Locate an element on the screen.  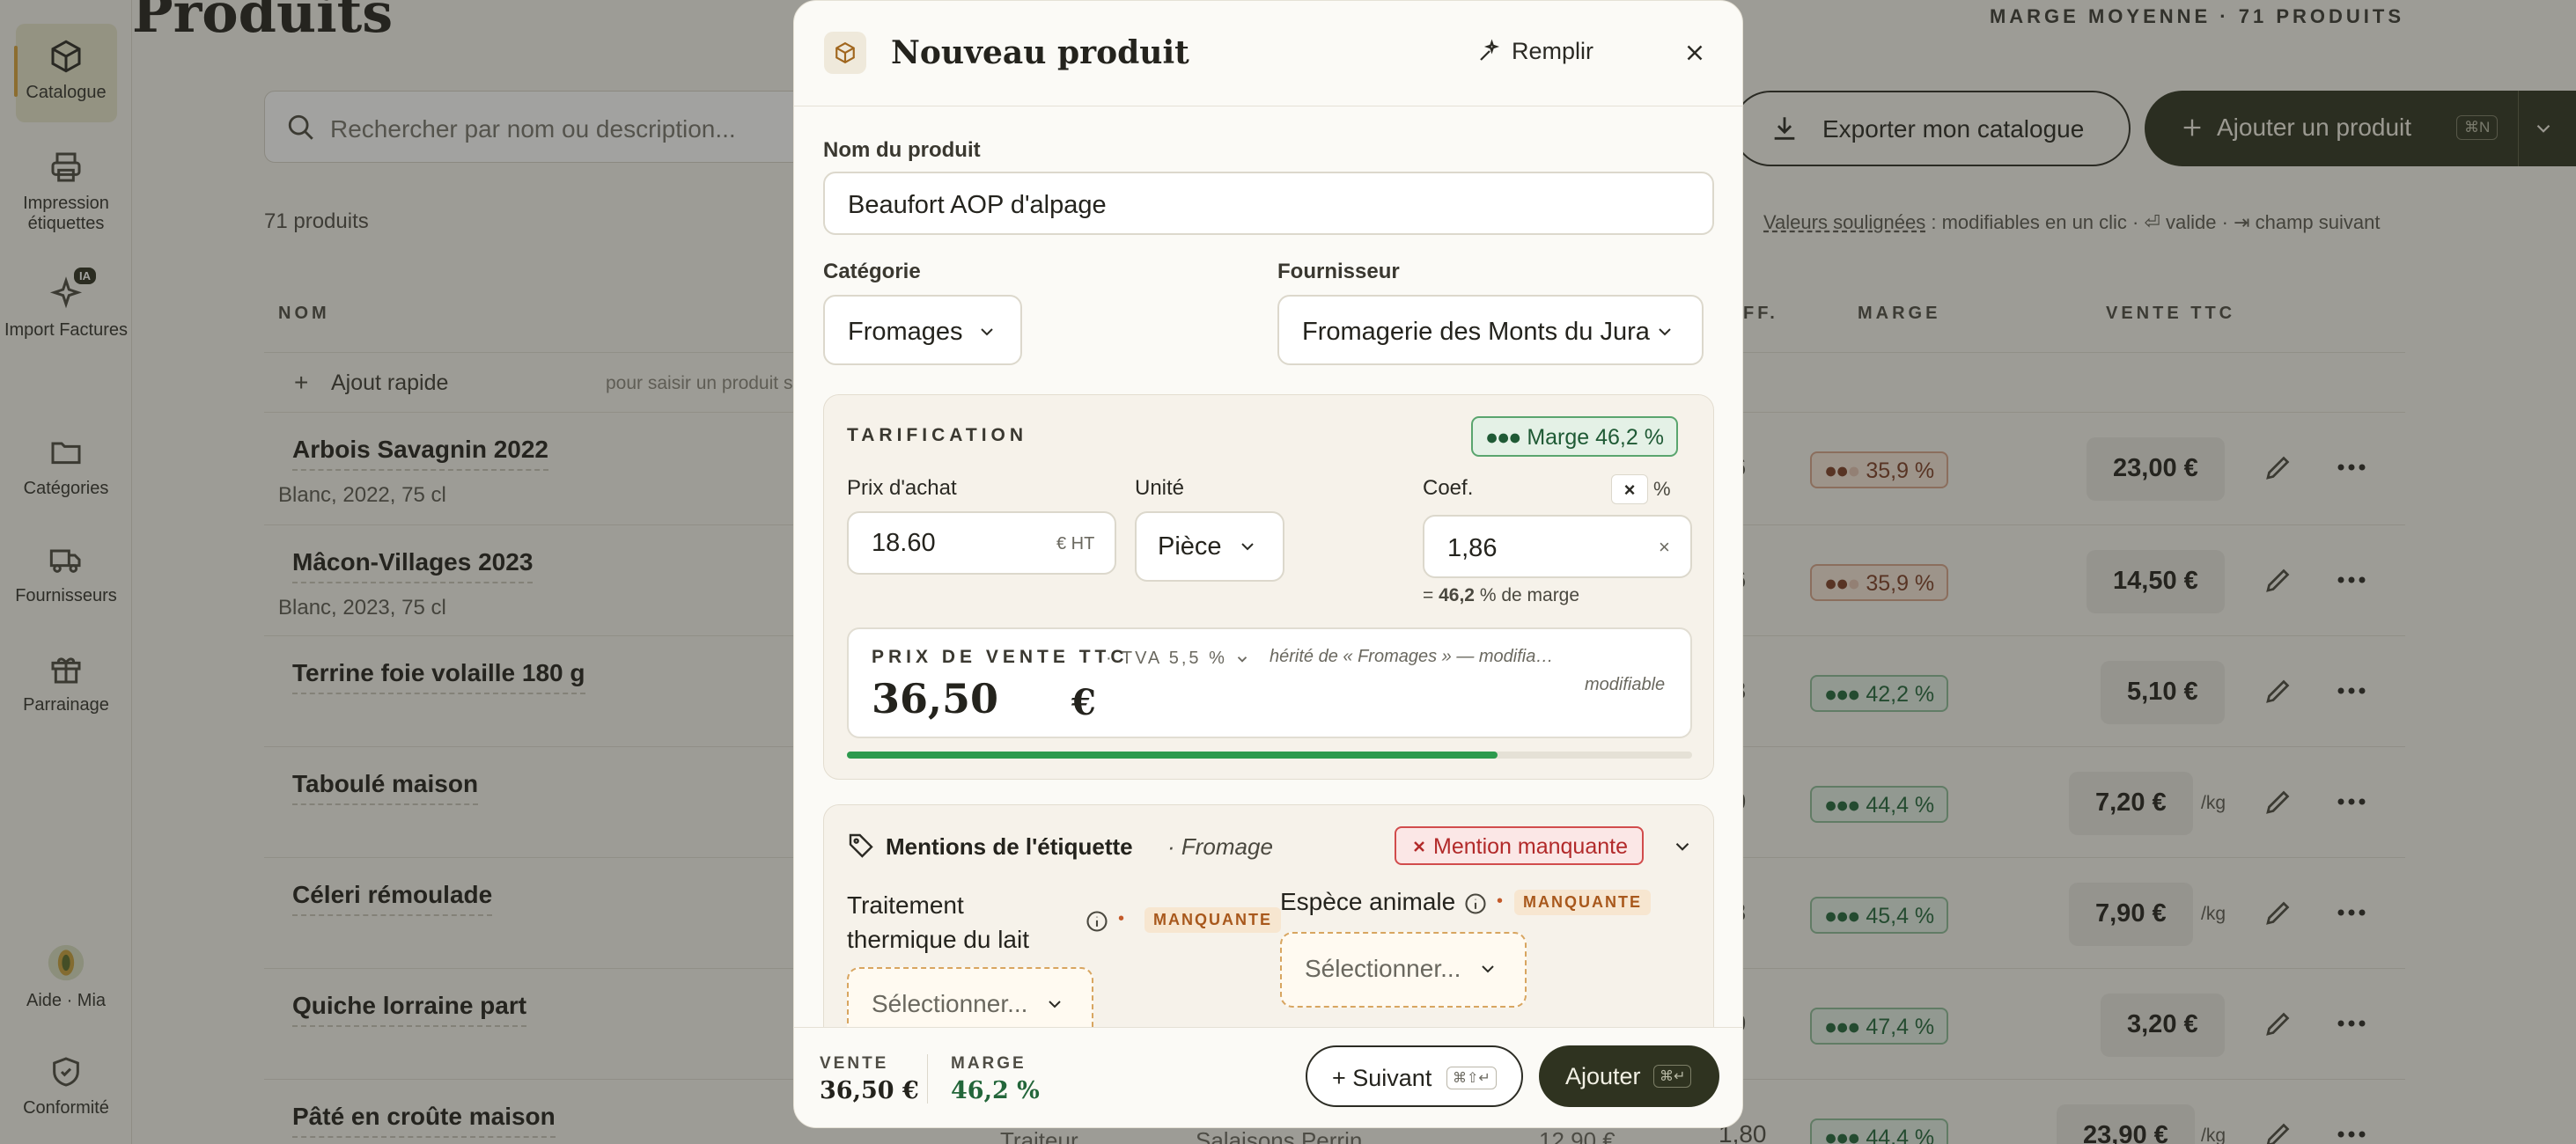
unit-label: Unité is located at coordinates (1160, 488).